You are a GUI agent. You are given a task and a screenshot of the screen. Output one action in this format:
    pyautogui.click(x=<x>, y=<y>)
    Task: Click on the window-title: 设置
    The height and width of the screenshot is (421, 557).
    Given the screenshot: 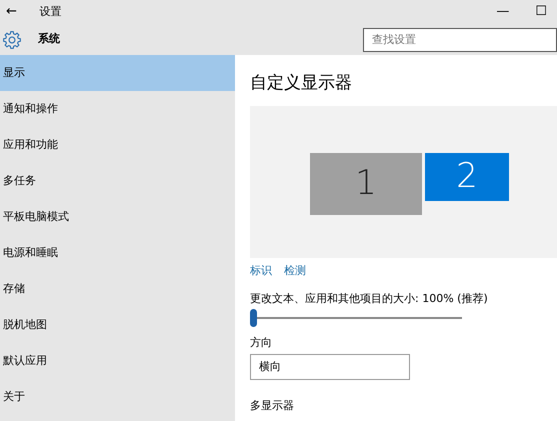 What is the action you would take?
    pyautogui.click(x=50, y=12)
    